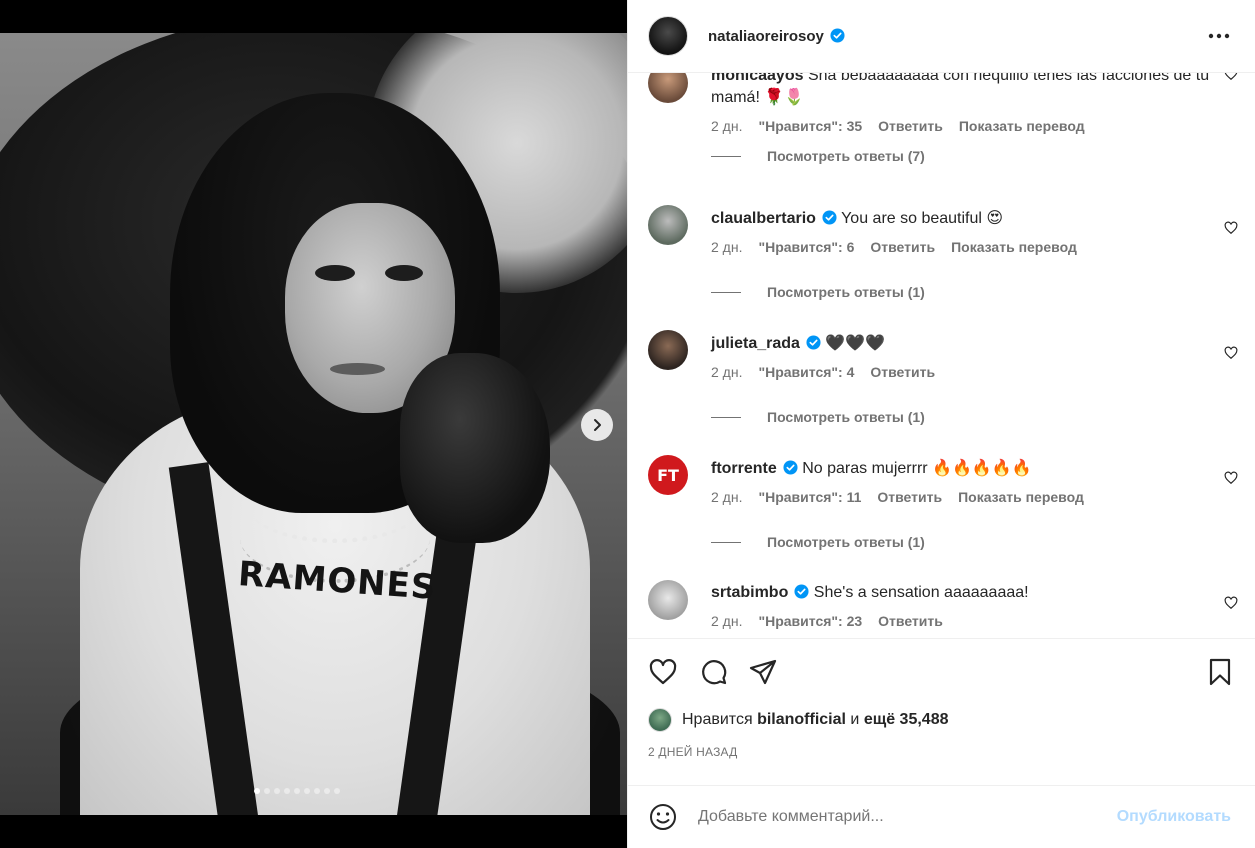 Image resolution: width=1255 pixels, height=848 pixels. Describe the element at coordinates (941, 36) in the screenshot. I see `post-header: nataliaoreirosoy` at that location.